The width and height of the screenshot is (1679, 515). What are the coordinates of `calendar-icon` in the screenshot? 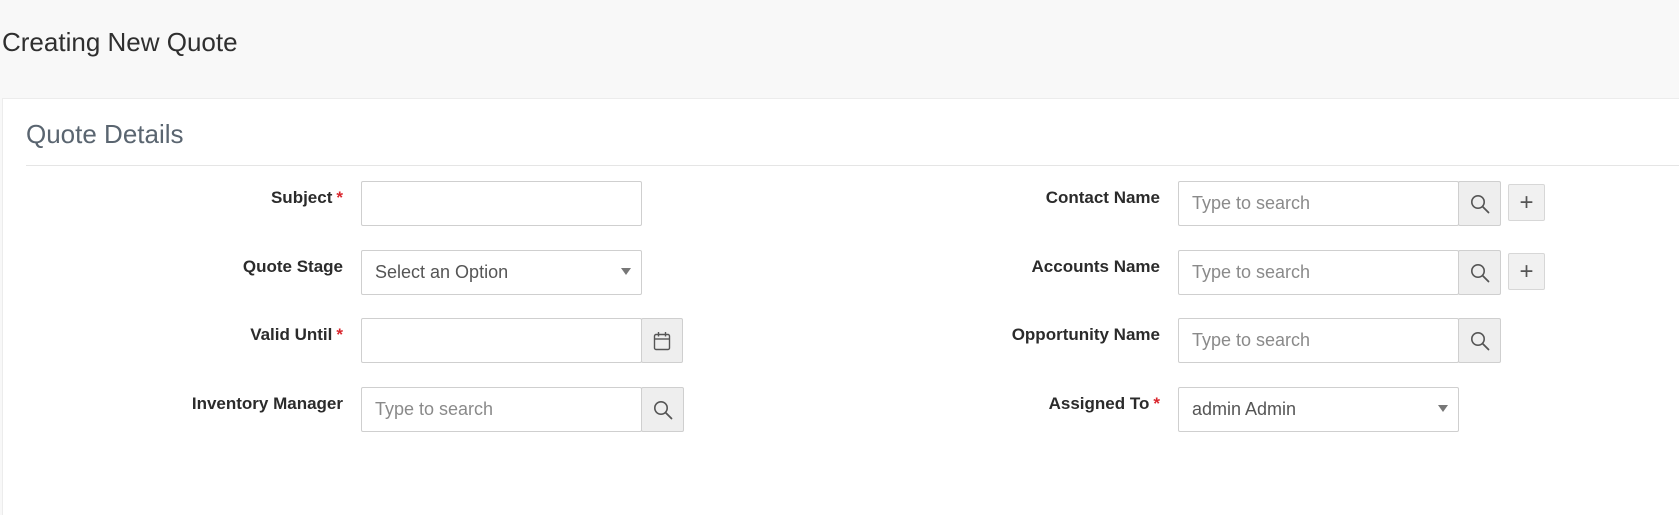 It's located at (662, 340).